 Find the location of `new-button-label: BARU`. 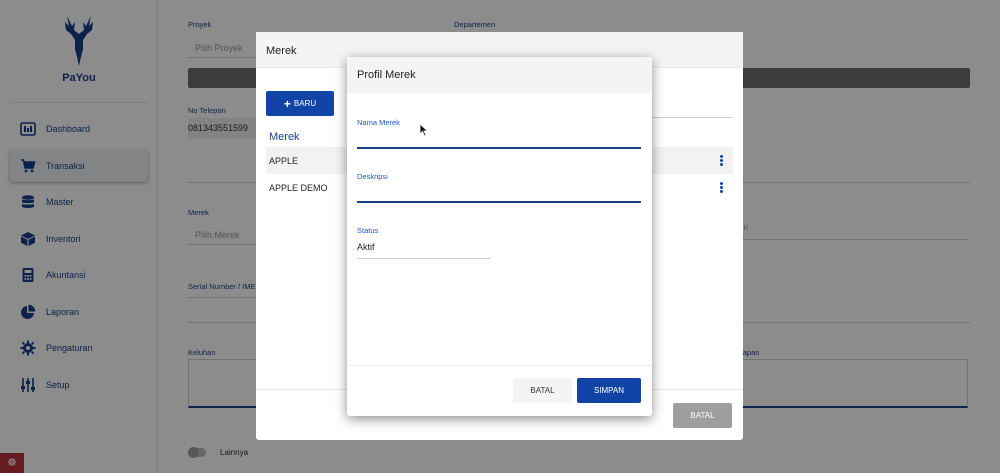

new-button-label: BARU is located at coordinates (305, 103).